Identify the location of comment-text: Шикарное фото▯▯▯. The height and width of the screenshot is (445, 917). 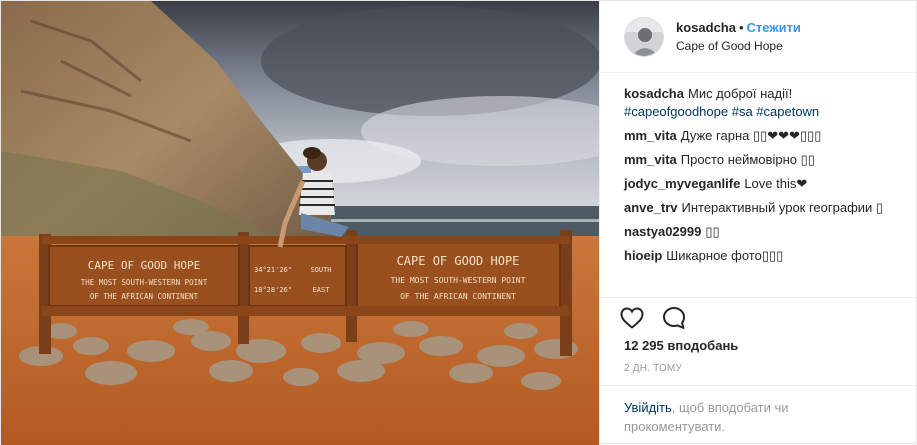
(725, 255).